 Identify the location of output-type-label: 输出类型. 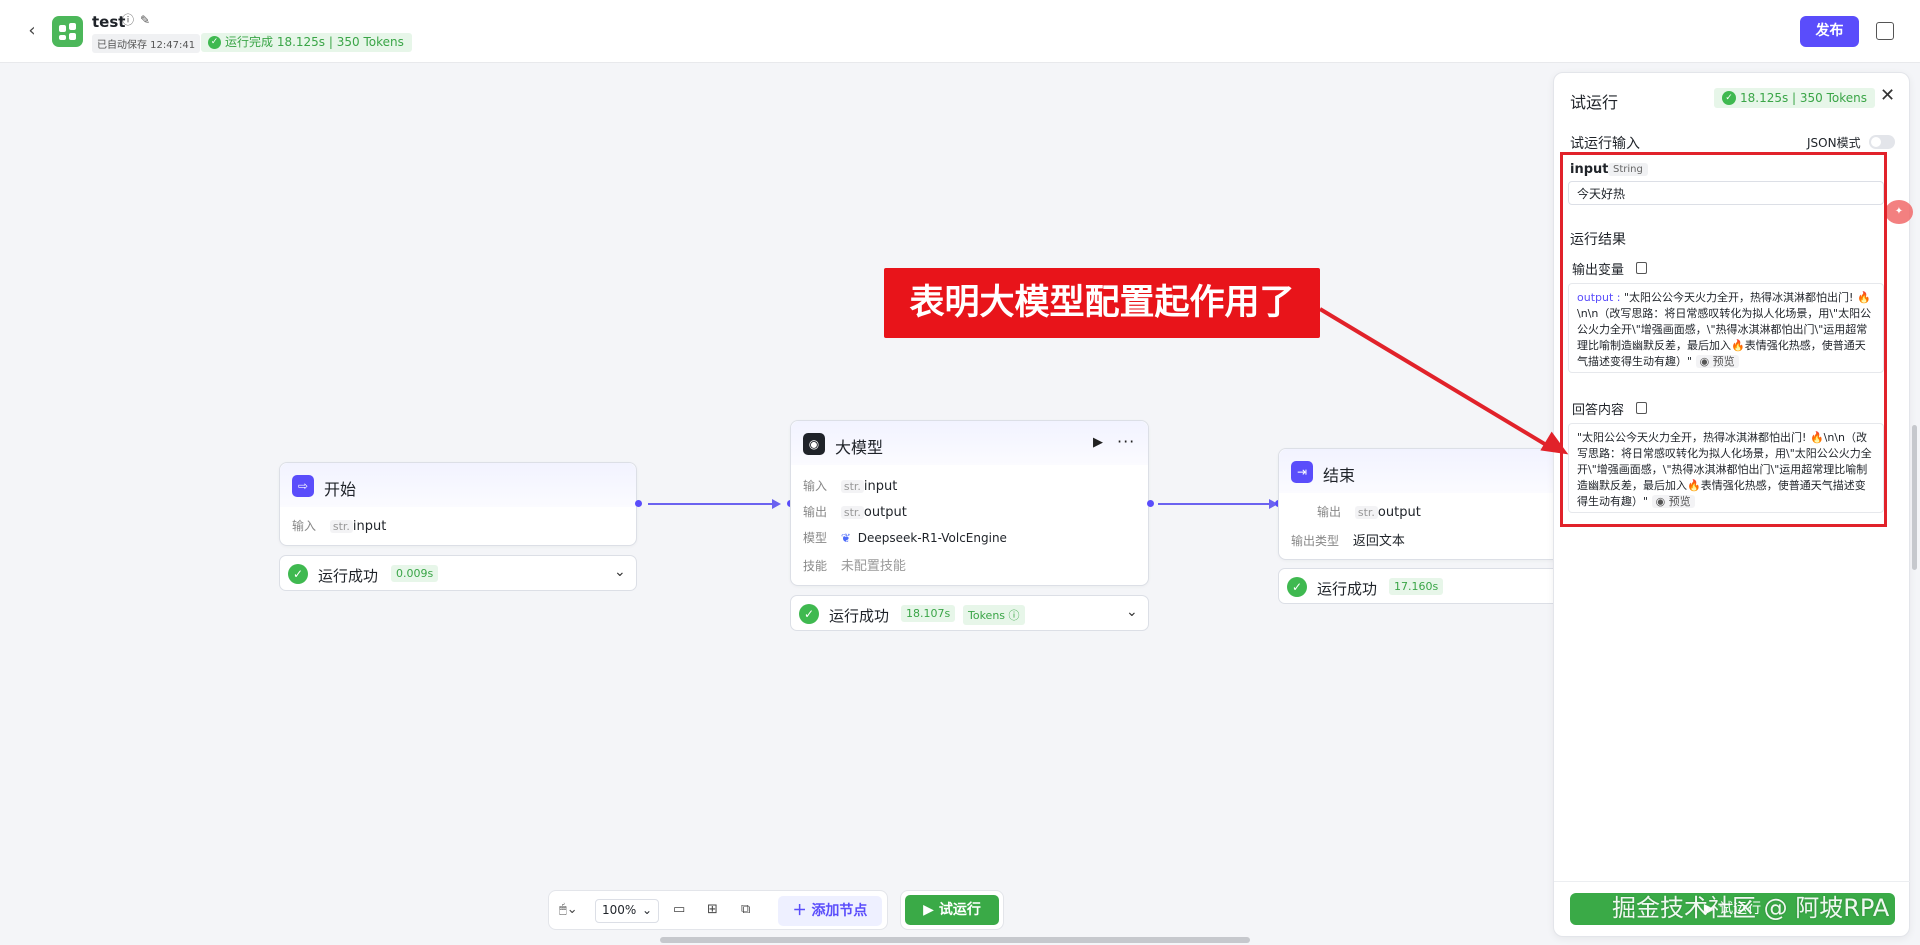
(1315, 541).